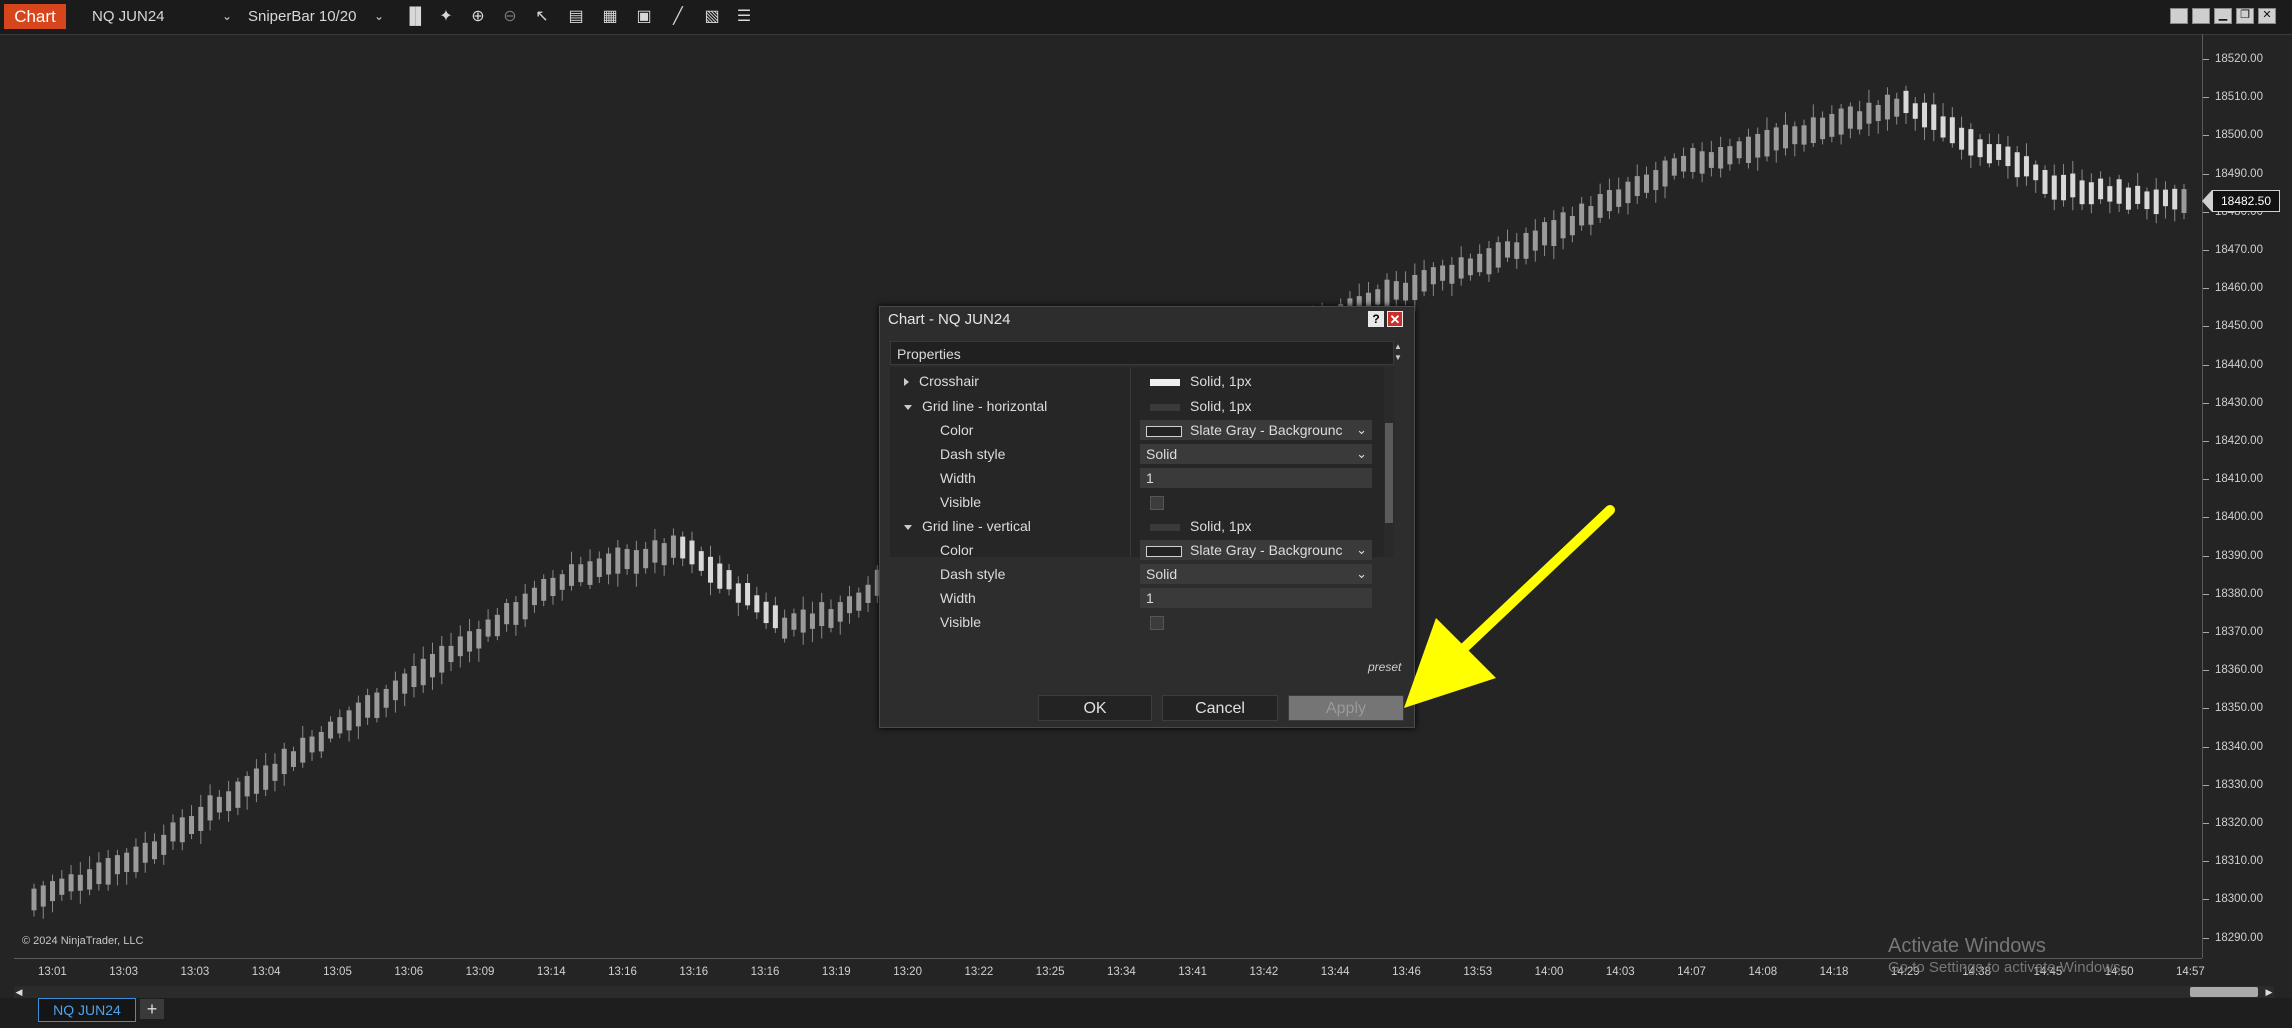 The height and width of the screenshot is (1028, 2292). I want to click on prop-grid-vertical: Grid line - vertical, so click(967, 526).